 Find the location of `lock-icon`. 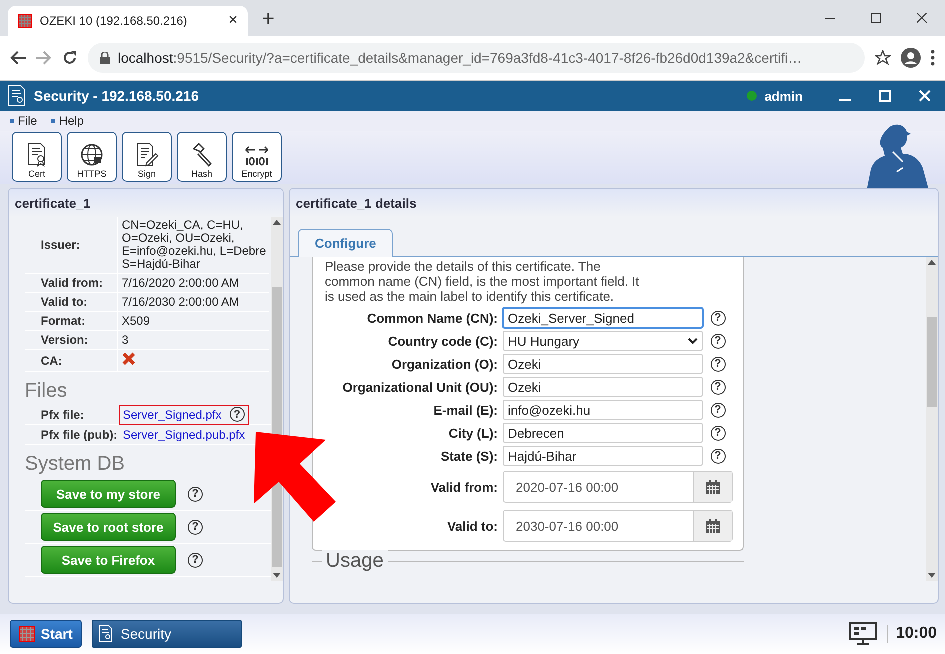

lock-icon is located at coordinates (105, 58).